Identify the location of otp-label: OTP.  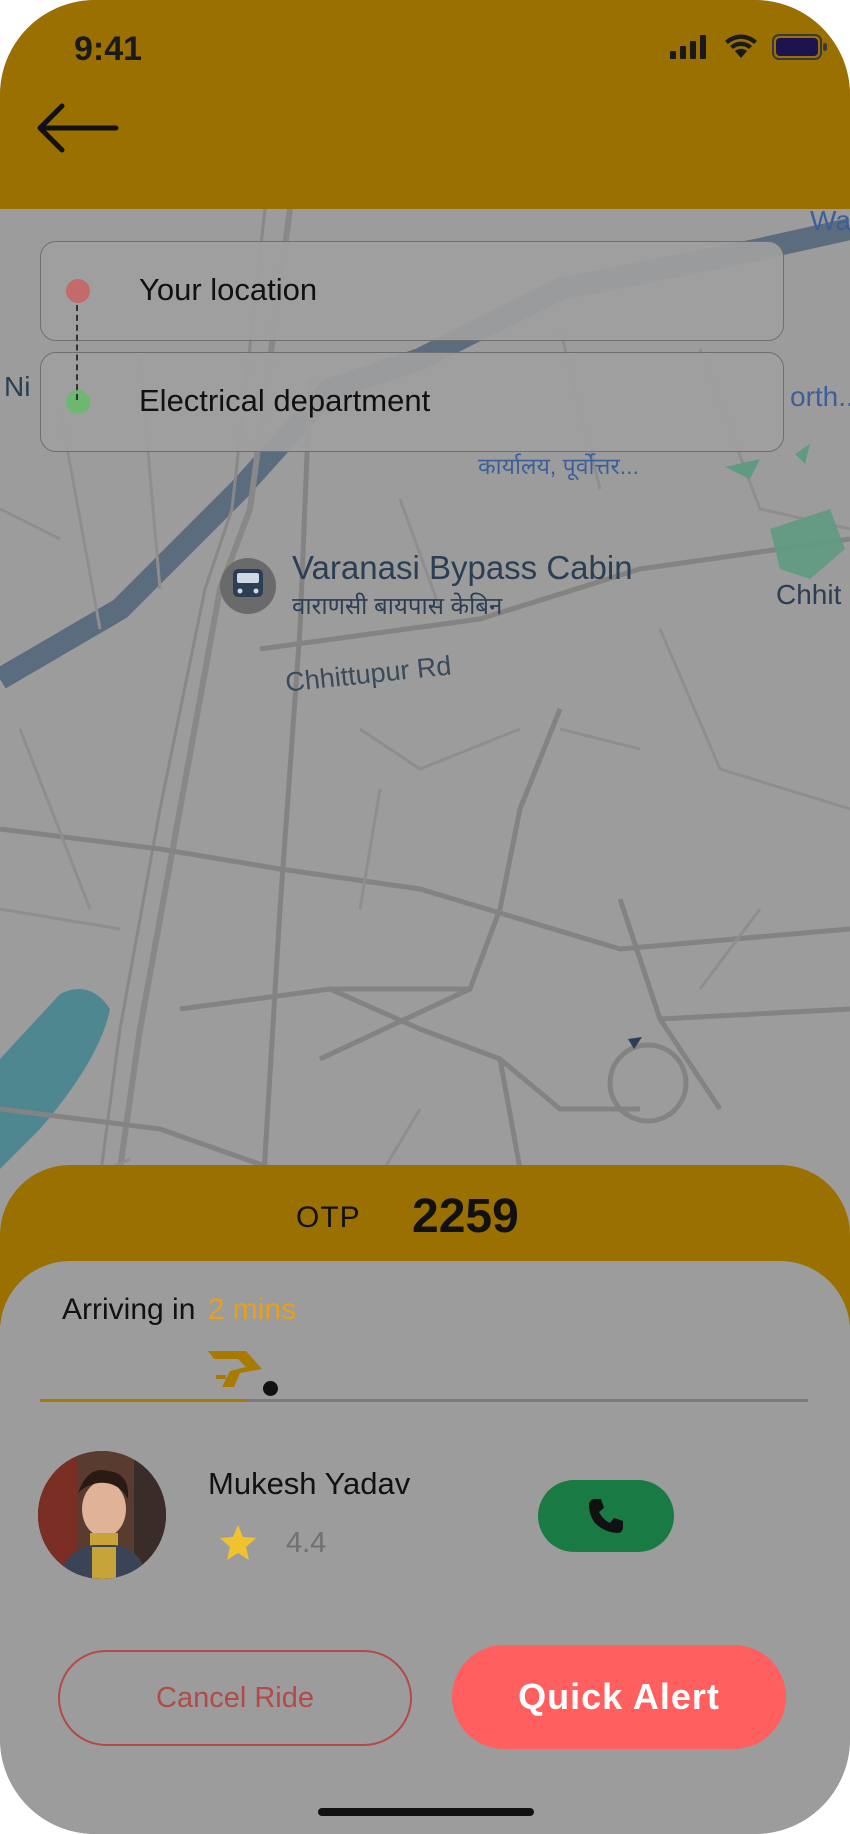
(328, 1217).